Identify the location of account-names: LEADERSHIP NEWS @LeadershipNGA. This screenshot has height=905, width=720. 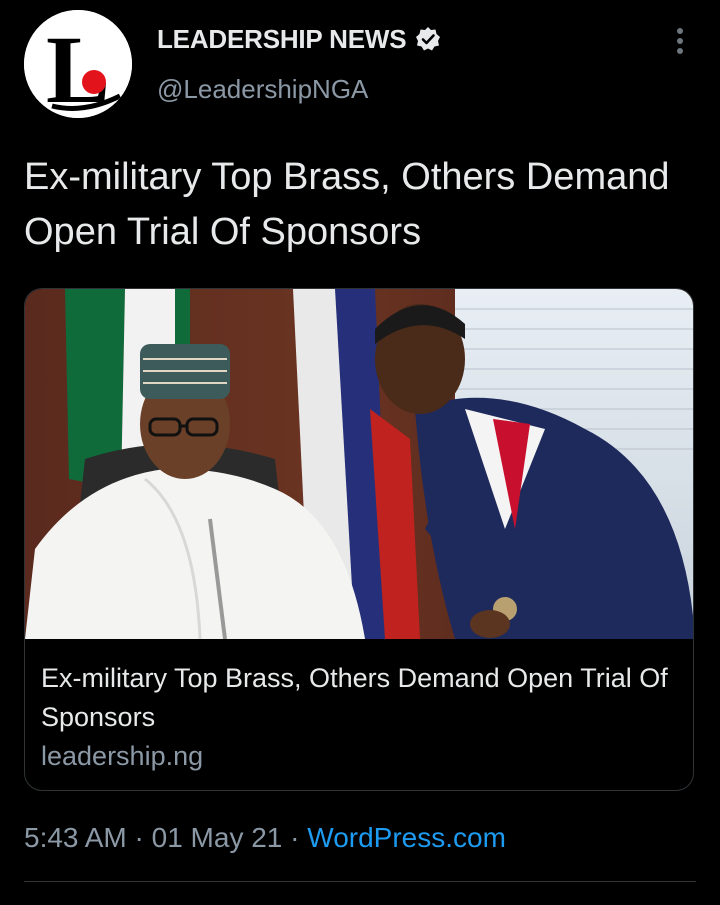
(299, 63).